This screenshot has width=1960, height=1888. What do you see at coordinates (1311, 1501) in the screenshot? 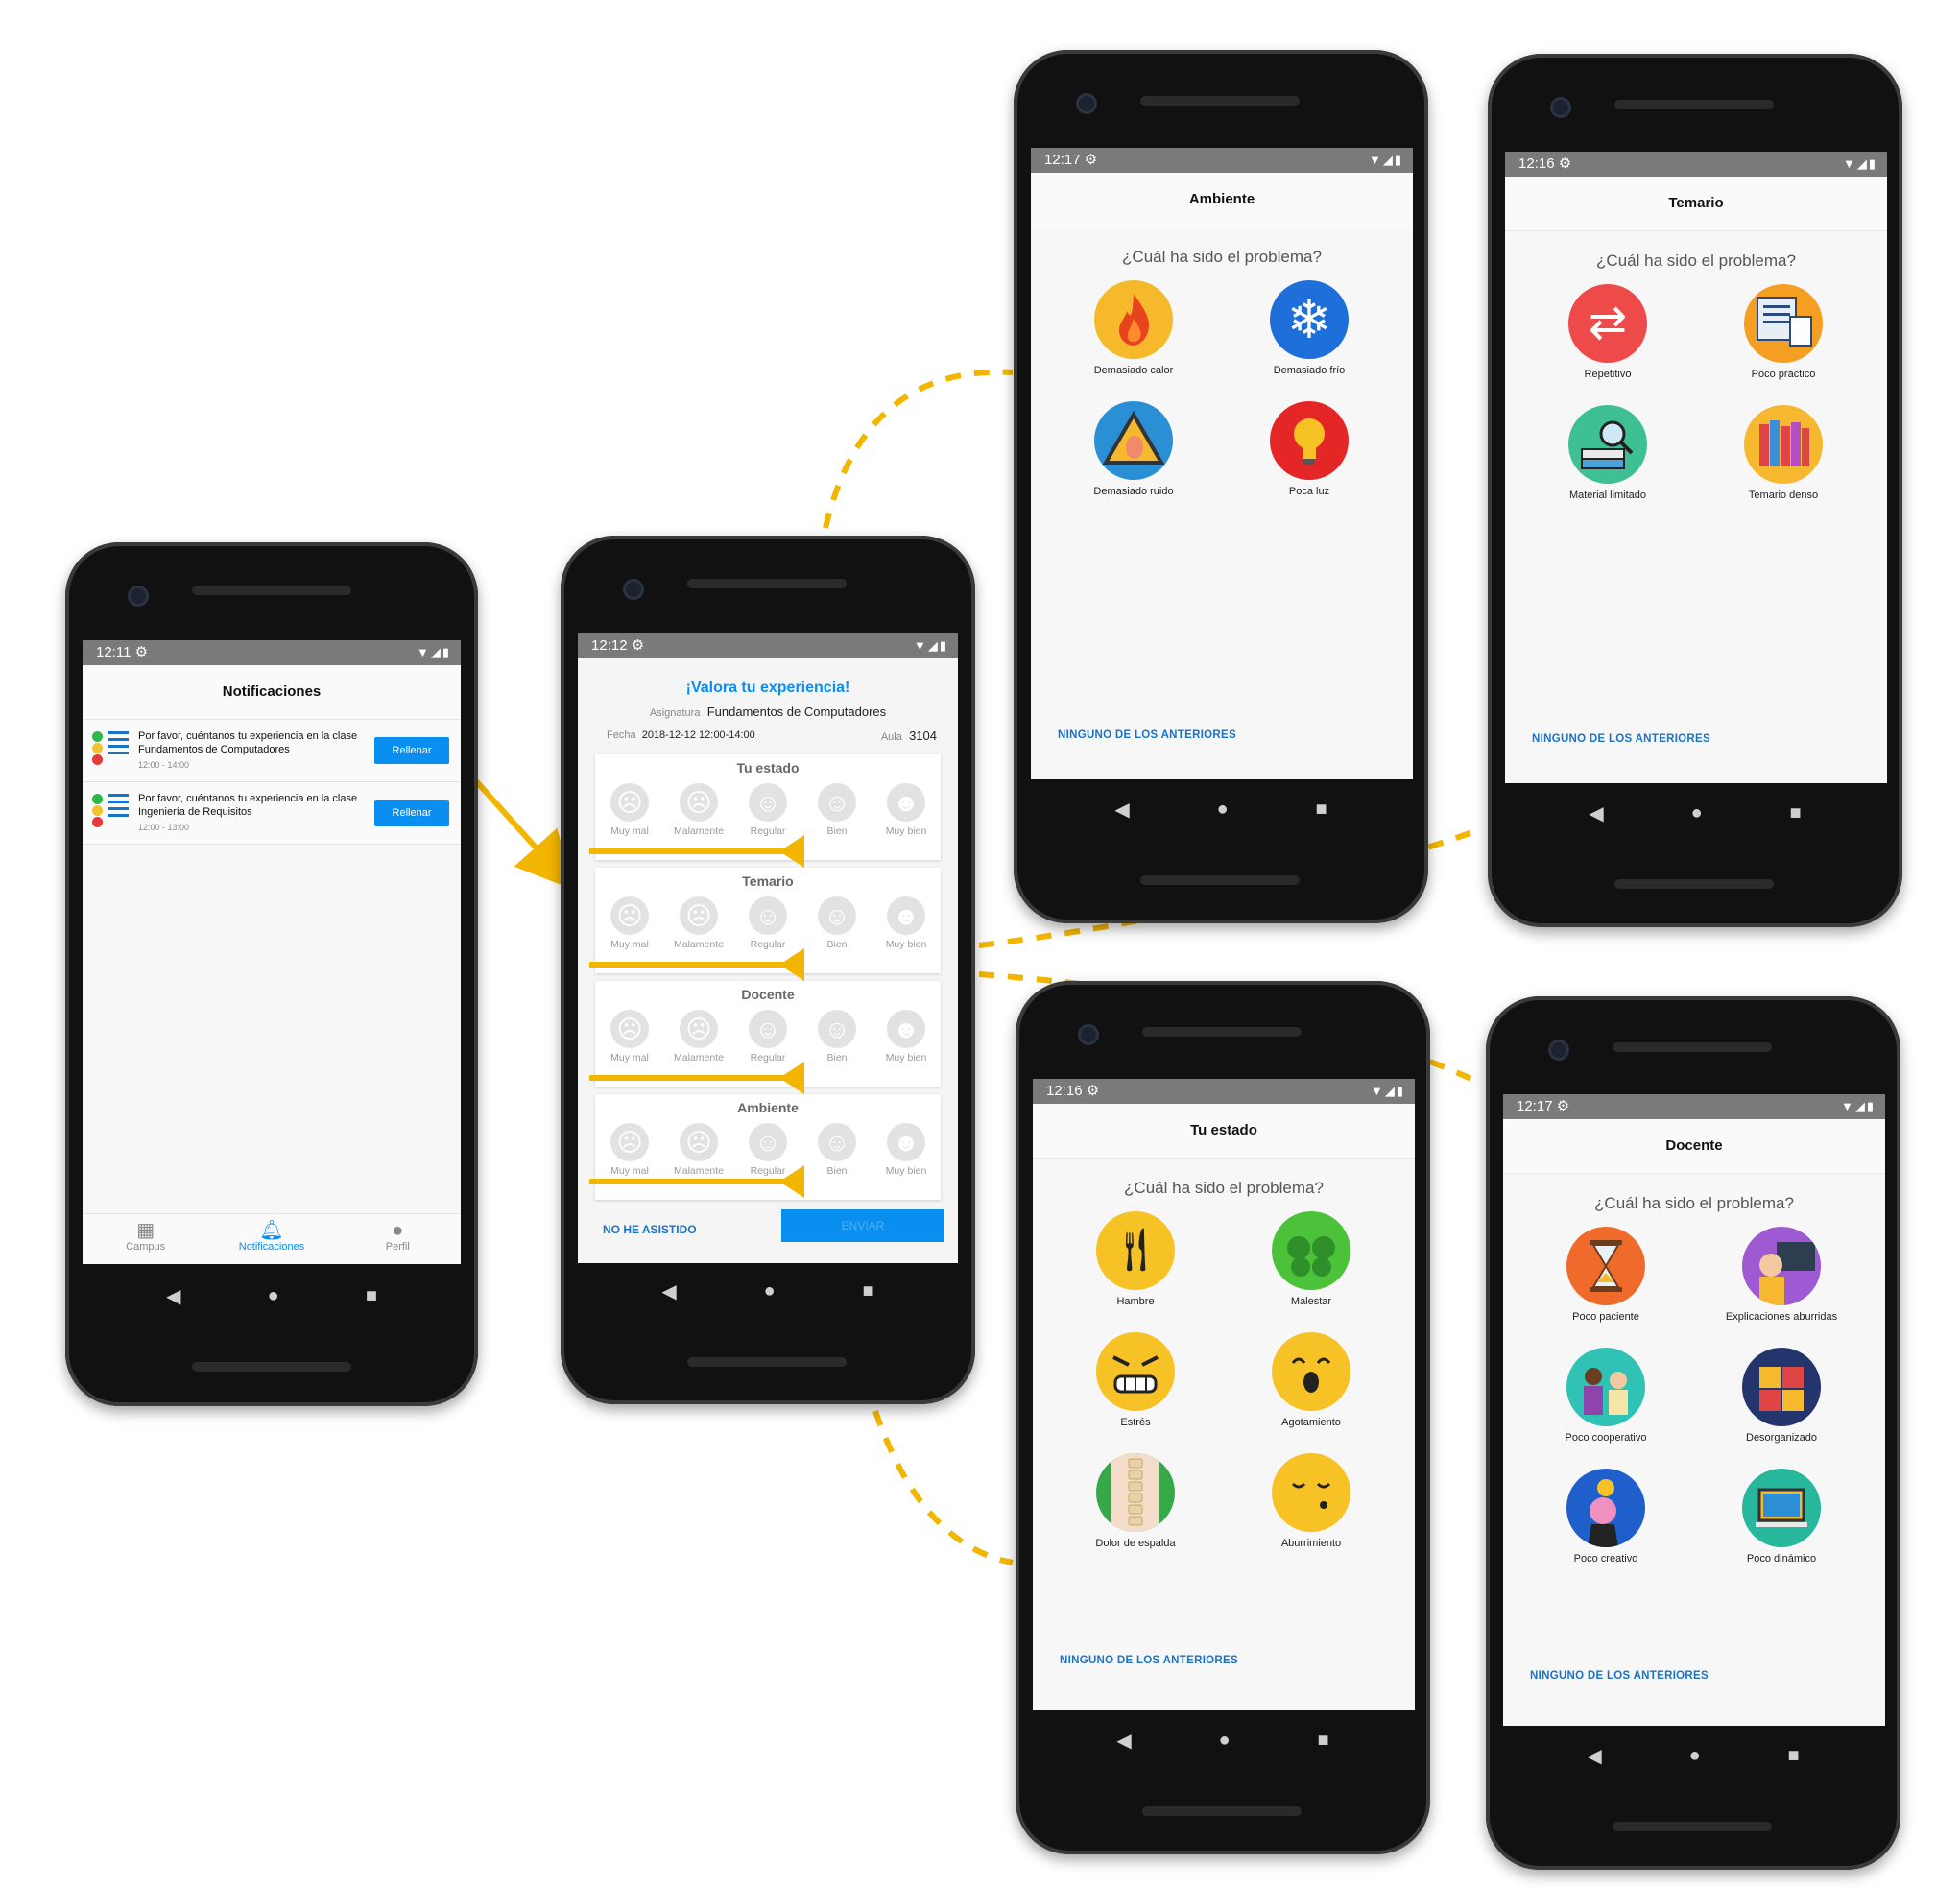
I see `option-aburrimiento: Aburrimiento` at bounding box center [1311, 1501].